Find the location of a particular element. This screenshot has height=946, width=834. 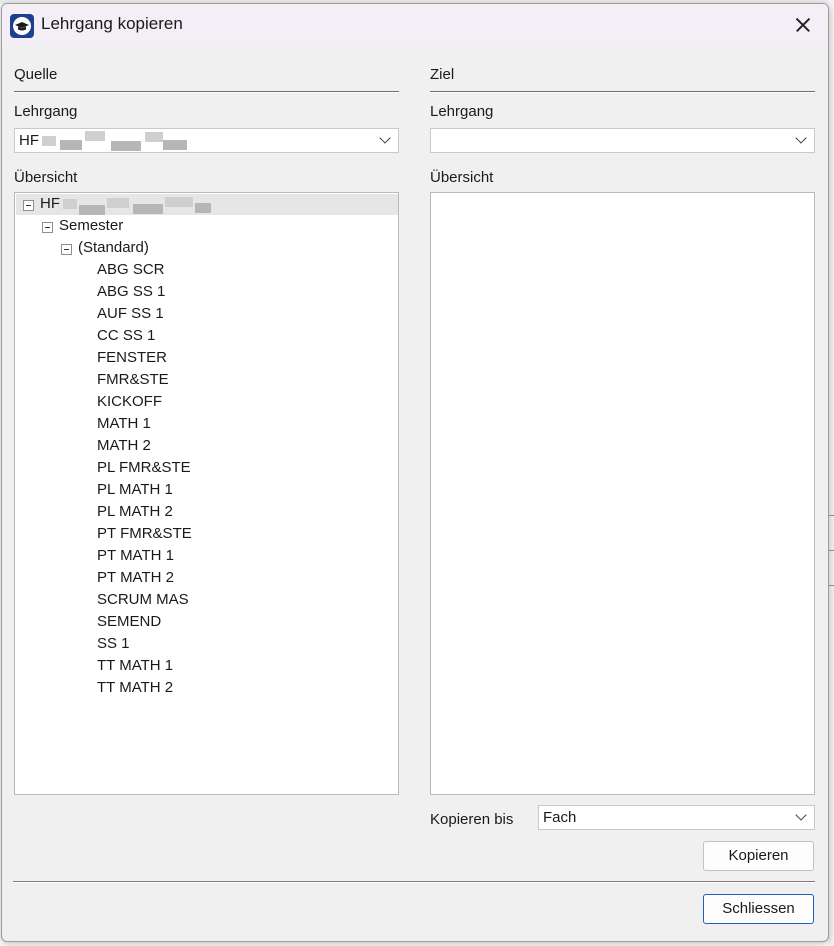

source-course-label: Lehrgang is located at coordinates (46, 111).